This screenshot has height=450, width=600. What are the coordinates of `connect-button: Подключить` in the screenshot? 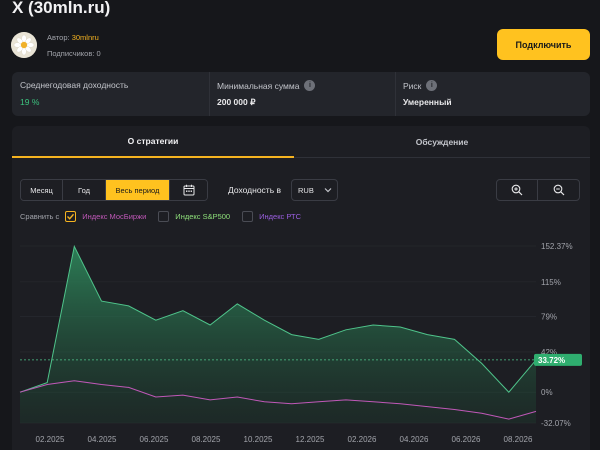 It's located at (543, 44).